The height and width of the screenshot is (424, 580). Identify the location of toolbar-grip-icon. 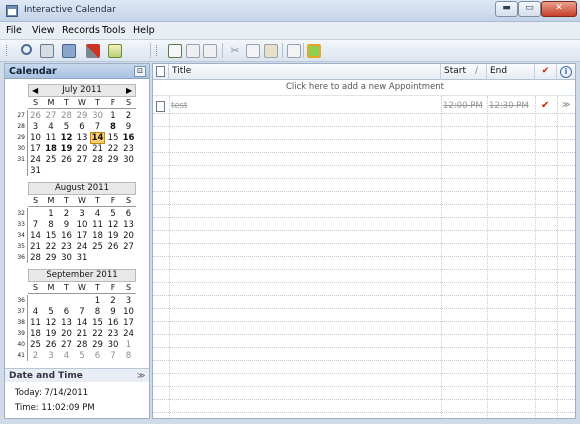
(7, 50).